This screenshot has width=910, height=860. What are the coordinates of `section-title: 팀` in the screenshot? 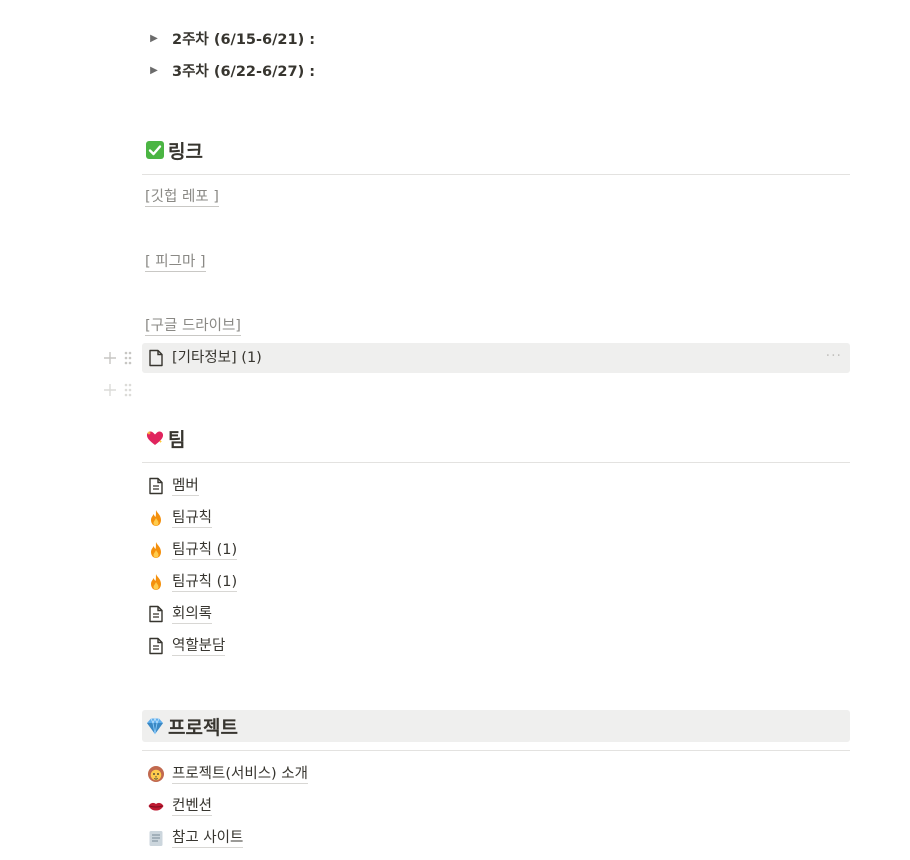 It's located at (177, 439).